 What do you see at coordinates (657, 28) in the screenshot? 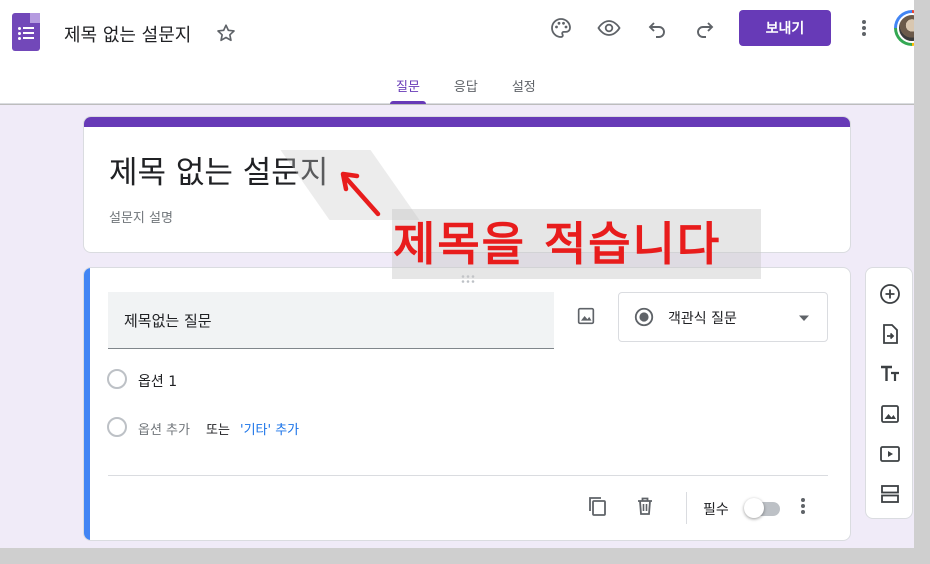
I see `undo-icon` at bounding box center [657, 28].